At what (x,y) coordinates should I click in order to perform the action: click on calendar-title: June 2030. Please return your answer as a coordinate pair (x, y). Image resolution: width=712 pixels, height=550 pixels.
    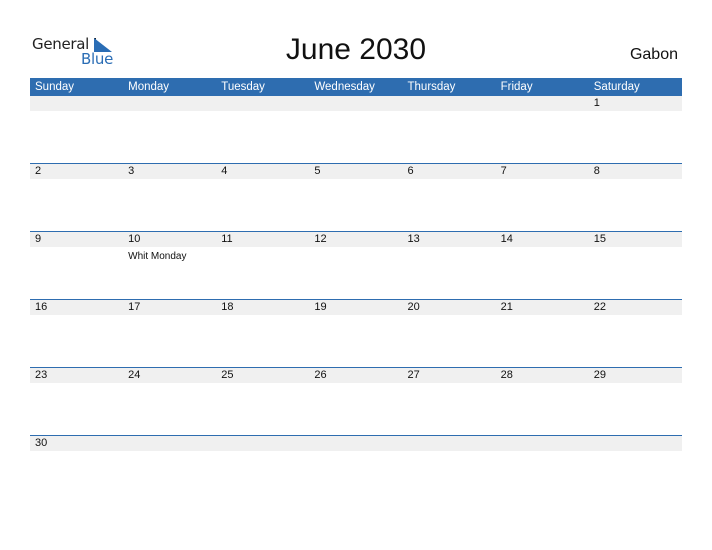
    Looking at the image, I should click on (356, 49).